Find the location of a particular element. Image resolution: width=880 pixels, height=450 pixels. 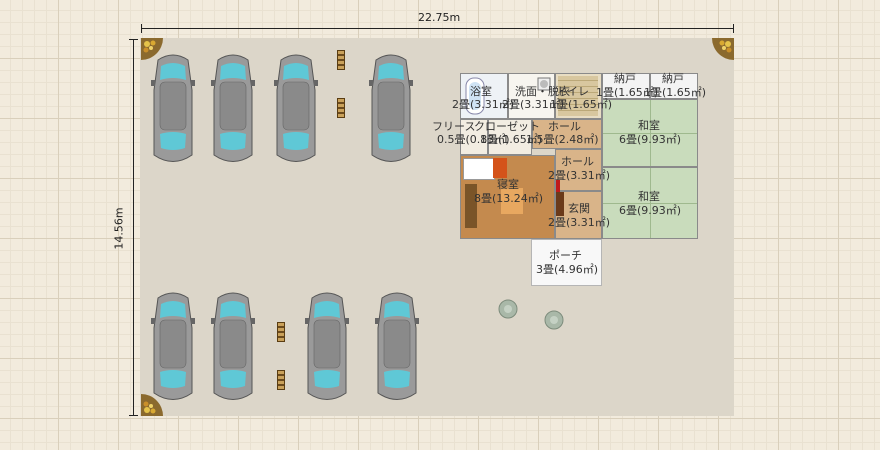

width-dimension-label: 22.75m is located at coordinates (439, 17).